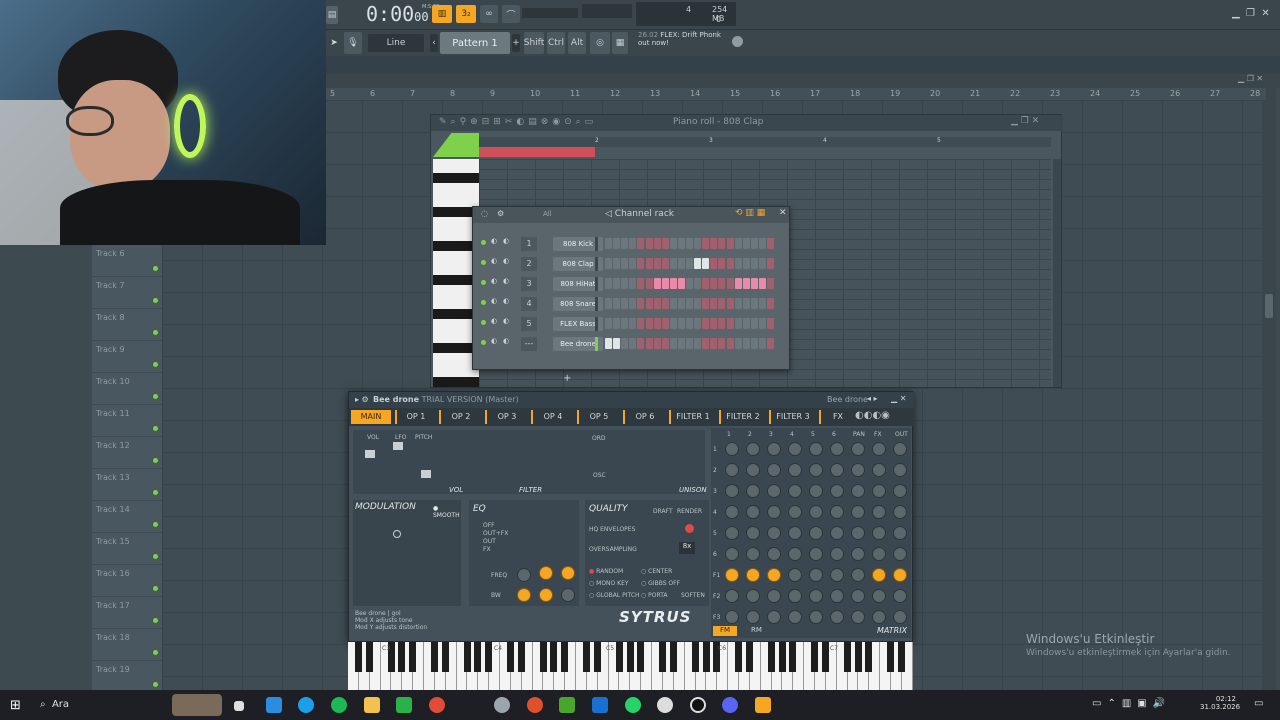  I want to click on play-arrow-icon: ➤, so click(334, 43).